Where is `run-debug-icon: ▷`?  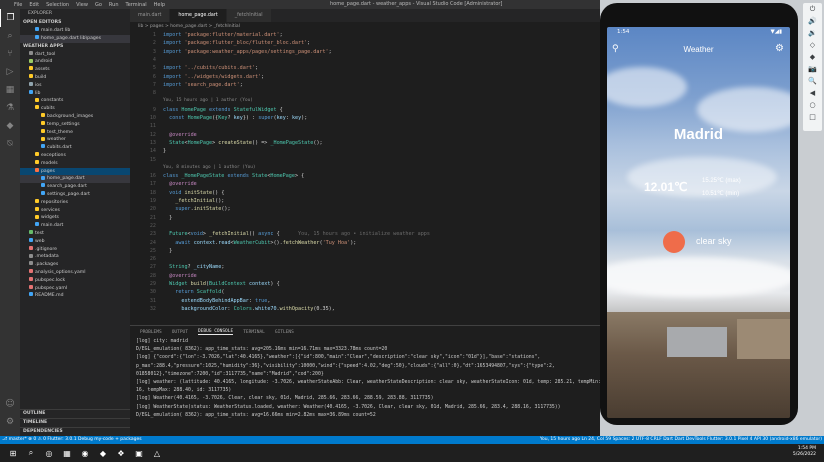
run-debug-icon: ▷ is located at coordinates (10, 72).